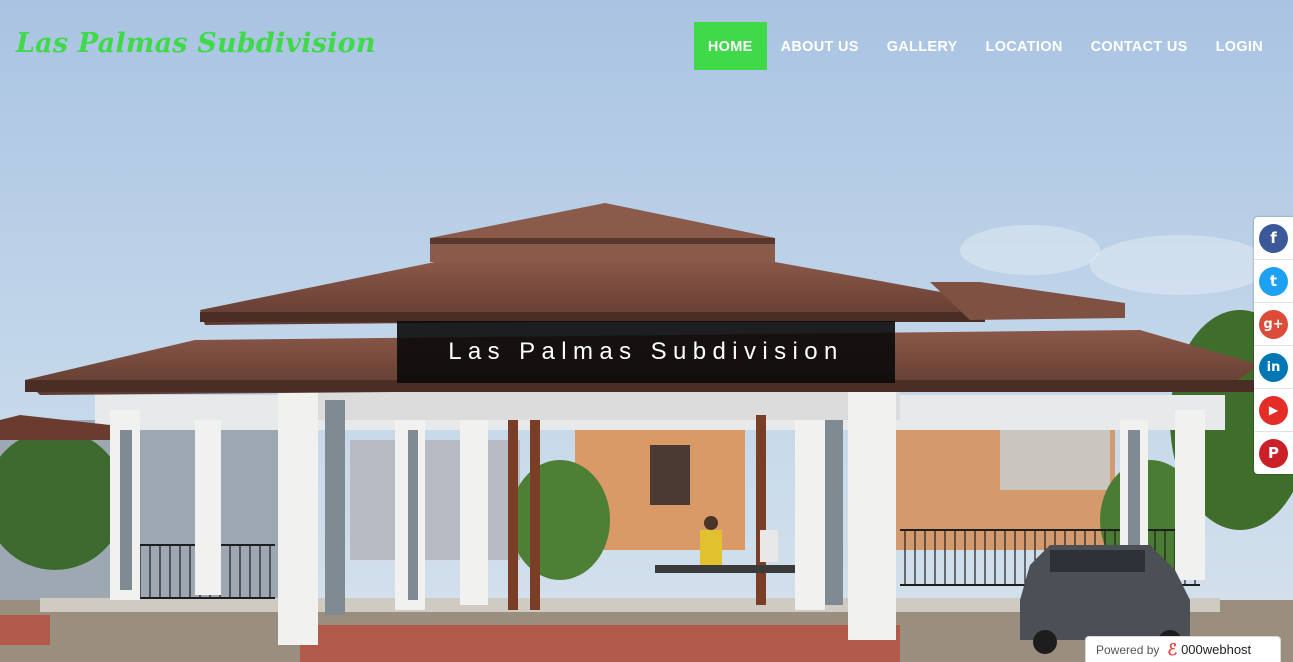 This screenshot has width=1293, height=662. Describe the element at coordinates (1024, 46) in the screenshot. I see `nav-location: LOCATION` at that location.